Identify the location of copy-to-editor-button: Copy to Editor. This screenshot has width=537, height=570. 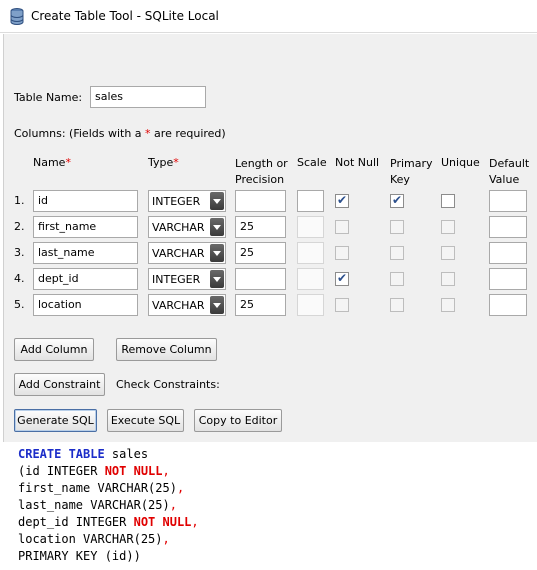
(238, 420).